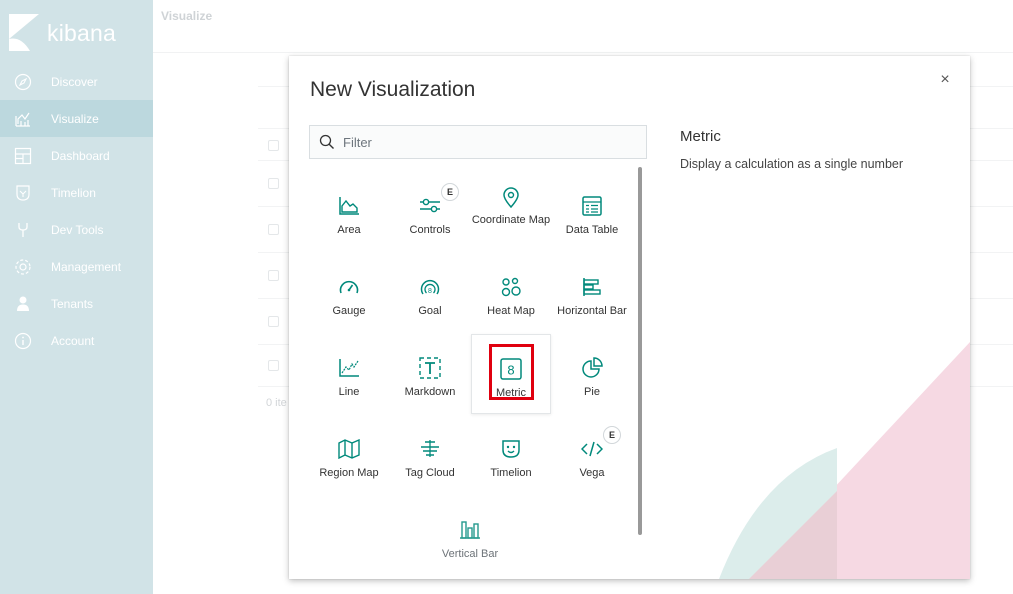 Image resolution: width=1013 pixels, height=594 pixels. What do you see at coordinates (276, 403) in the screenshot?
I see `items-count-hint: 0 ite` at bounding box center [276, 403].